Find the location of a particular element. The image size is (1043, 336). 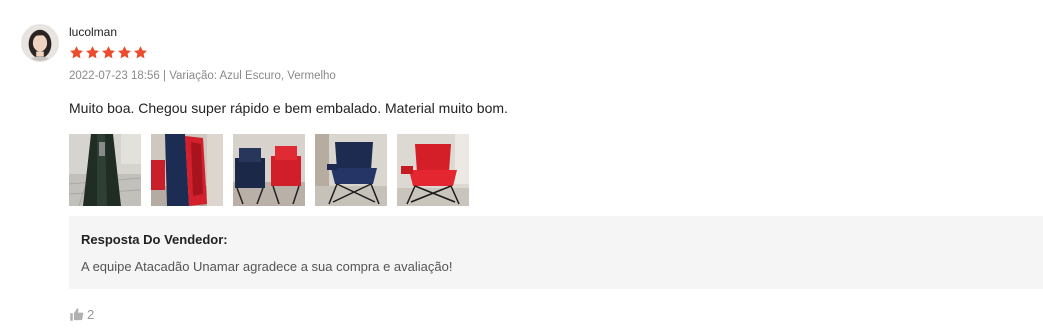

like-button: 2 is located at coordinates (81, 314).